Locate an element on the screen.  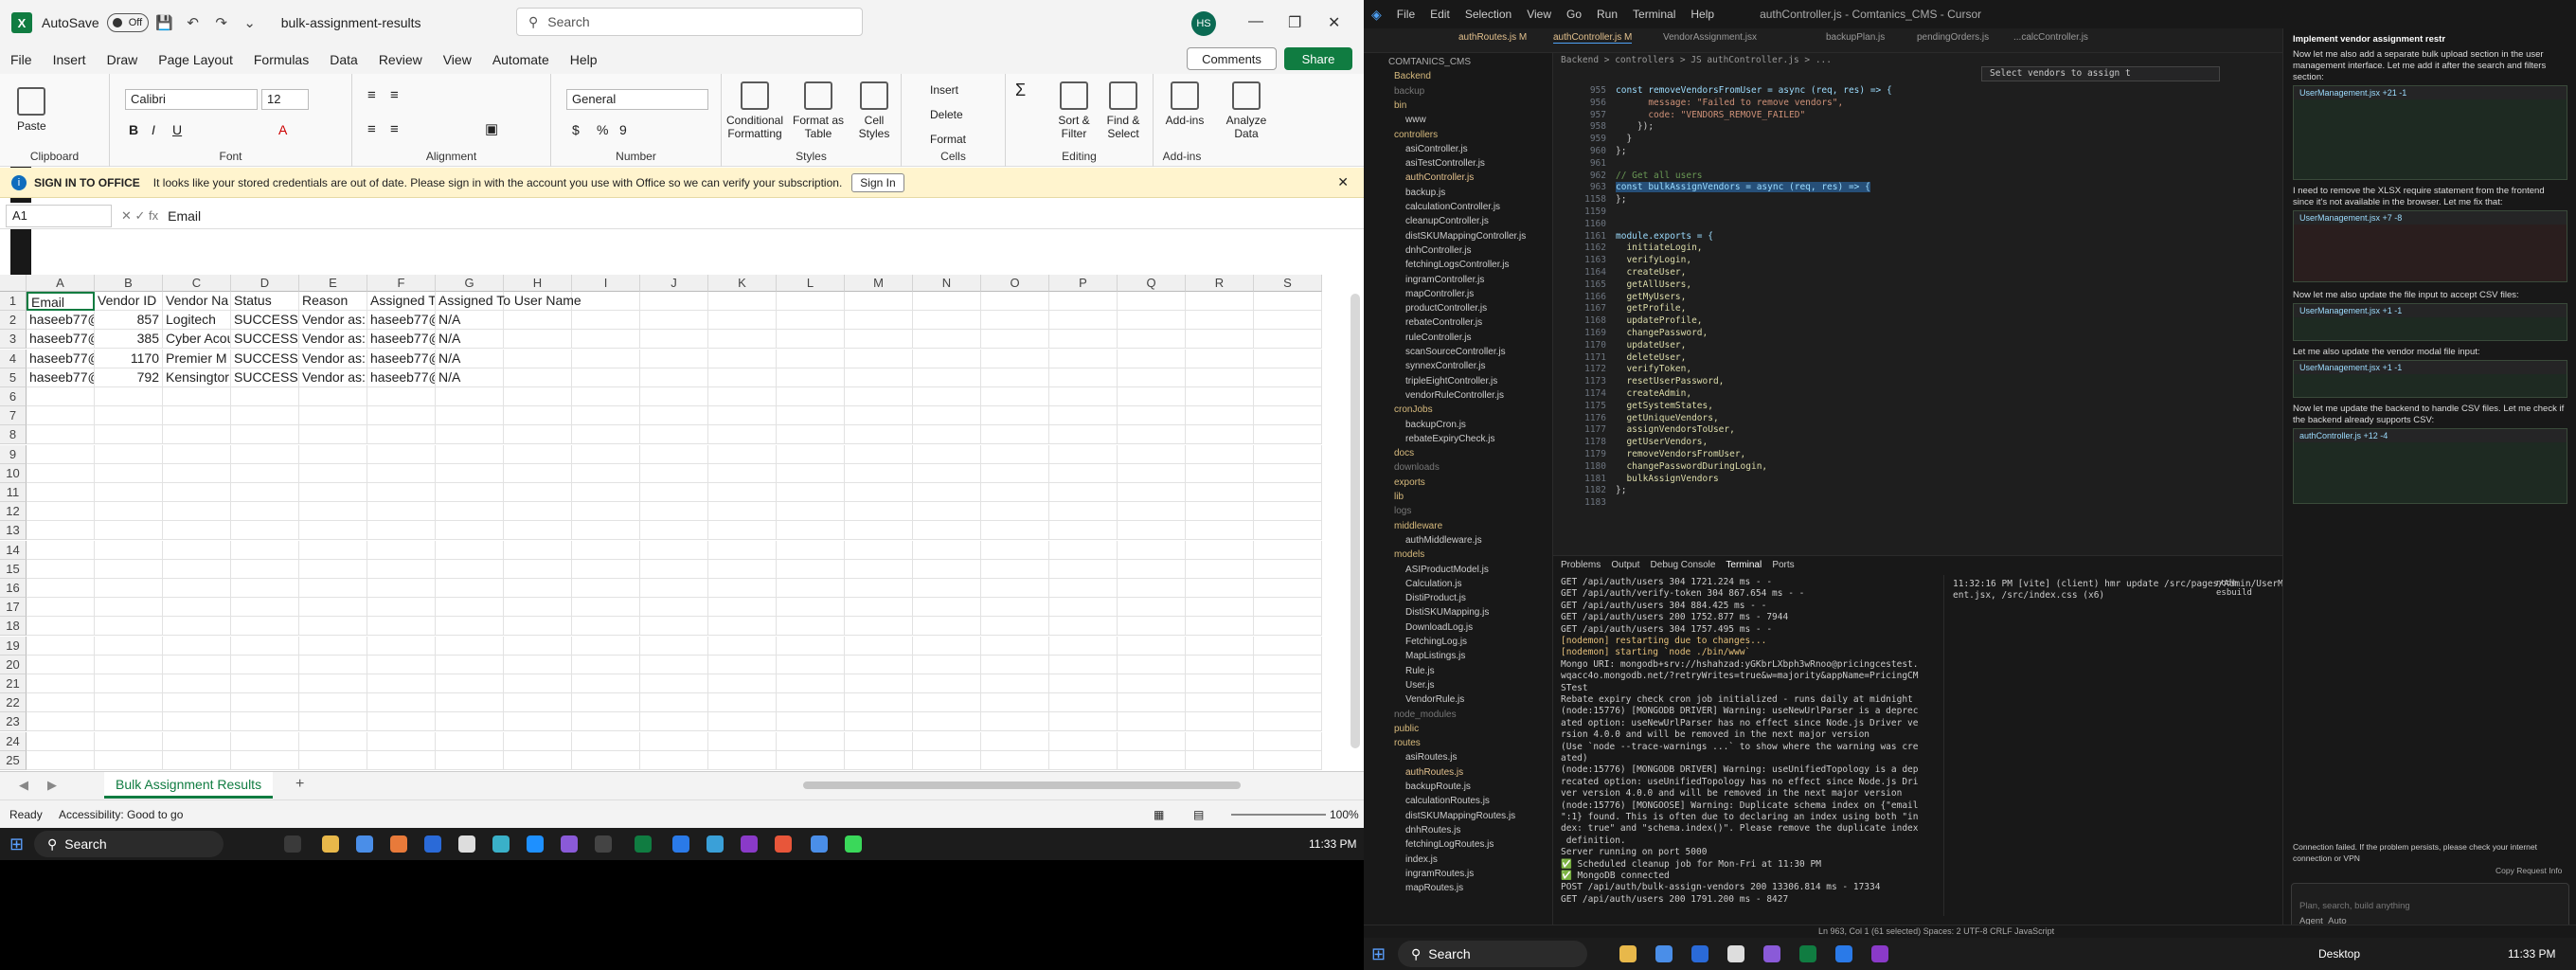
cell: Vendor ID is located at coordinates (129, 301).